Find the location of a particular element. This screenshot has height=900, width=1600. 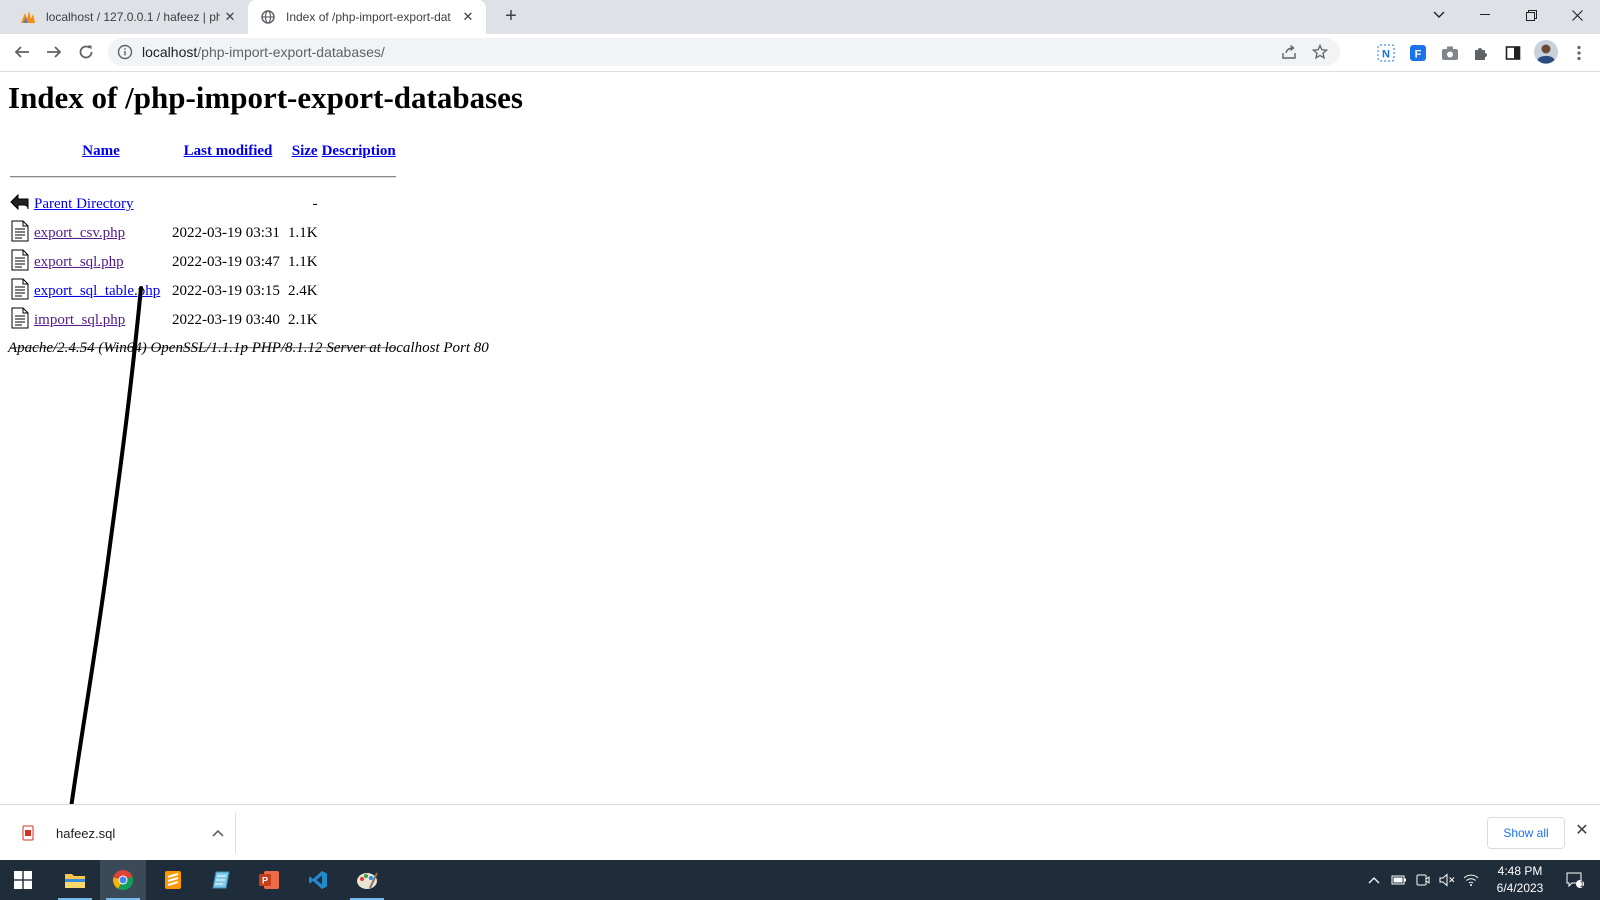

file-link: export_csv.php is located at coordinates (79, 233).